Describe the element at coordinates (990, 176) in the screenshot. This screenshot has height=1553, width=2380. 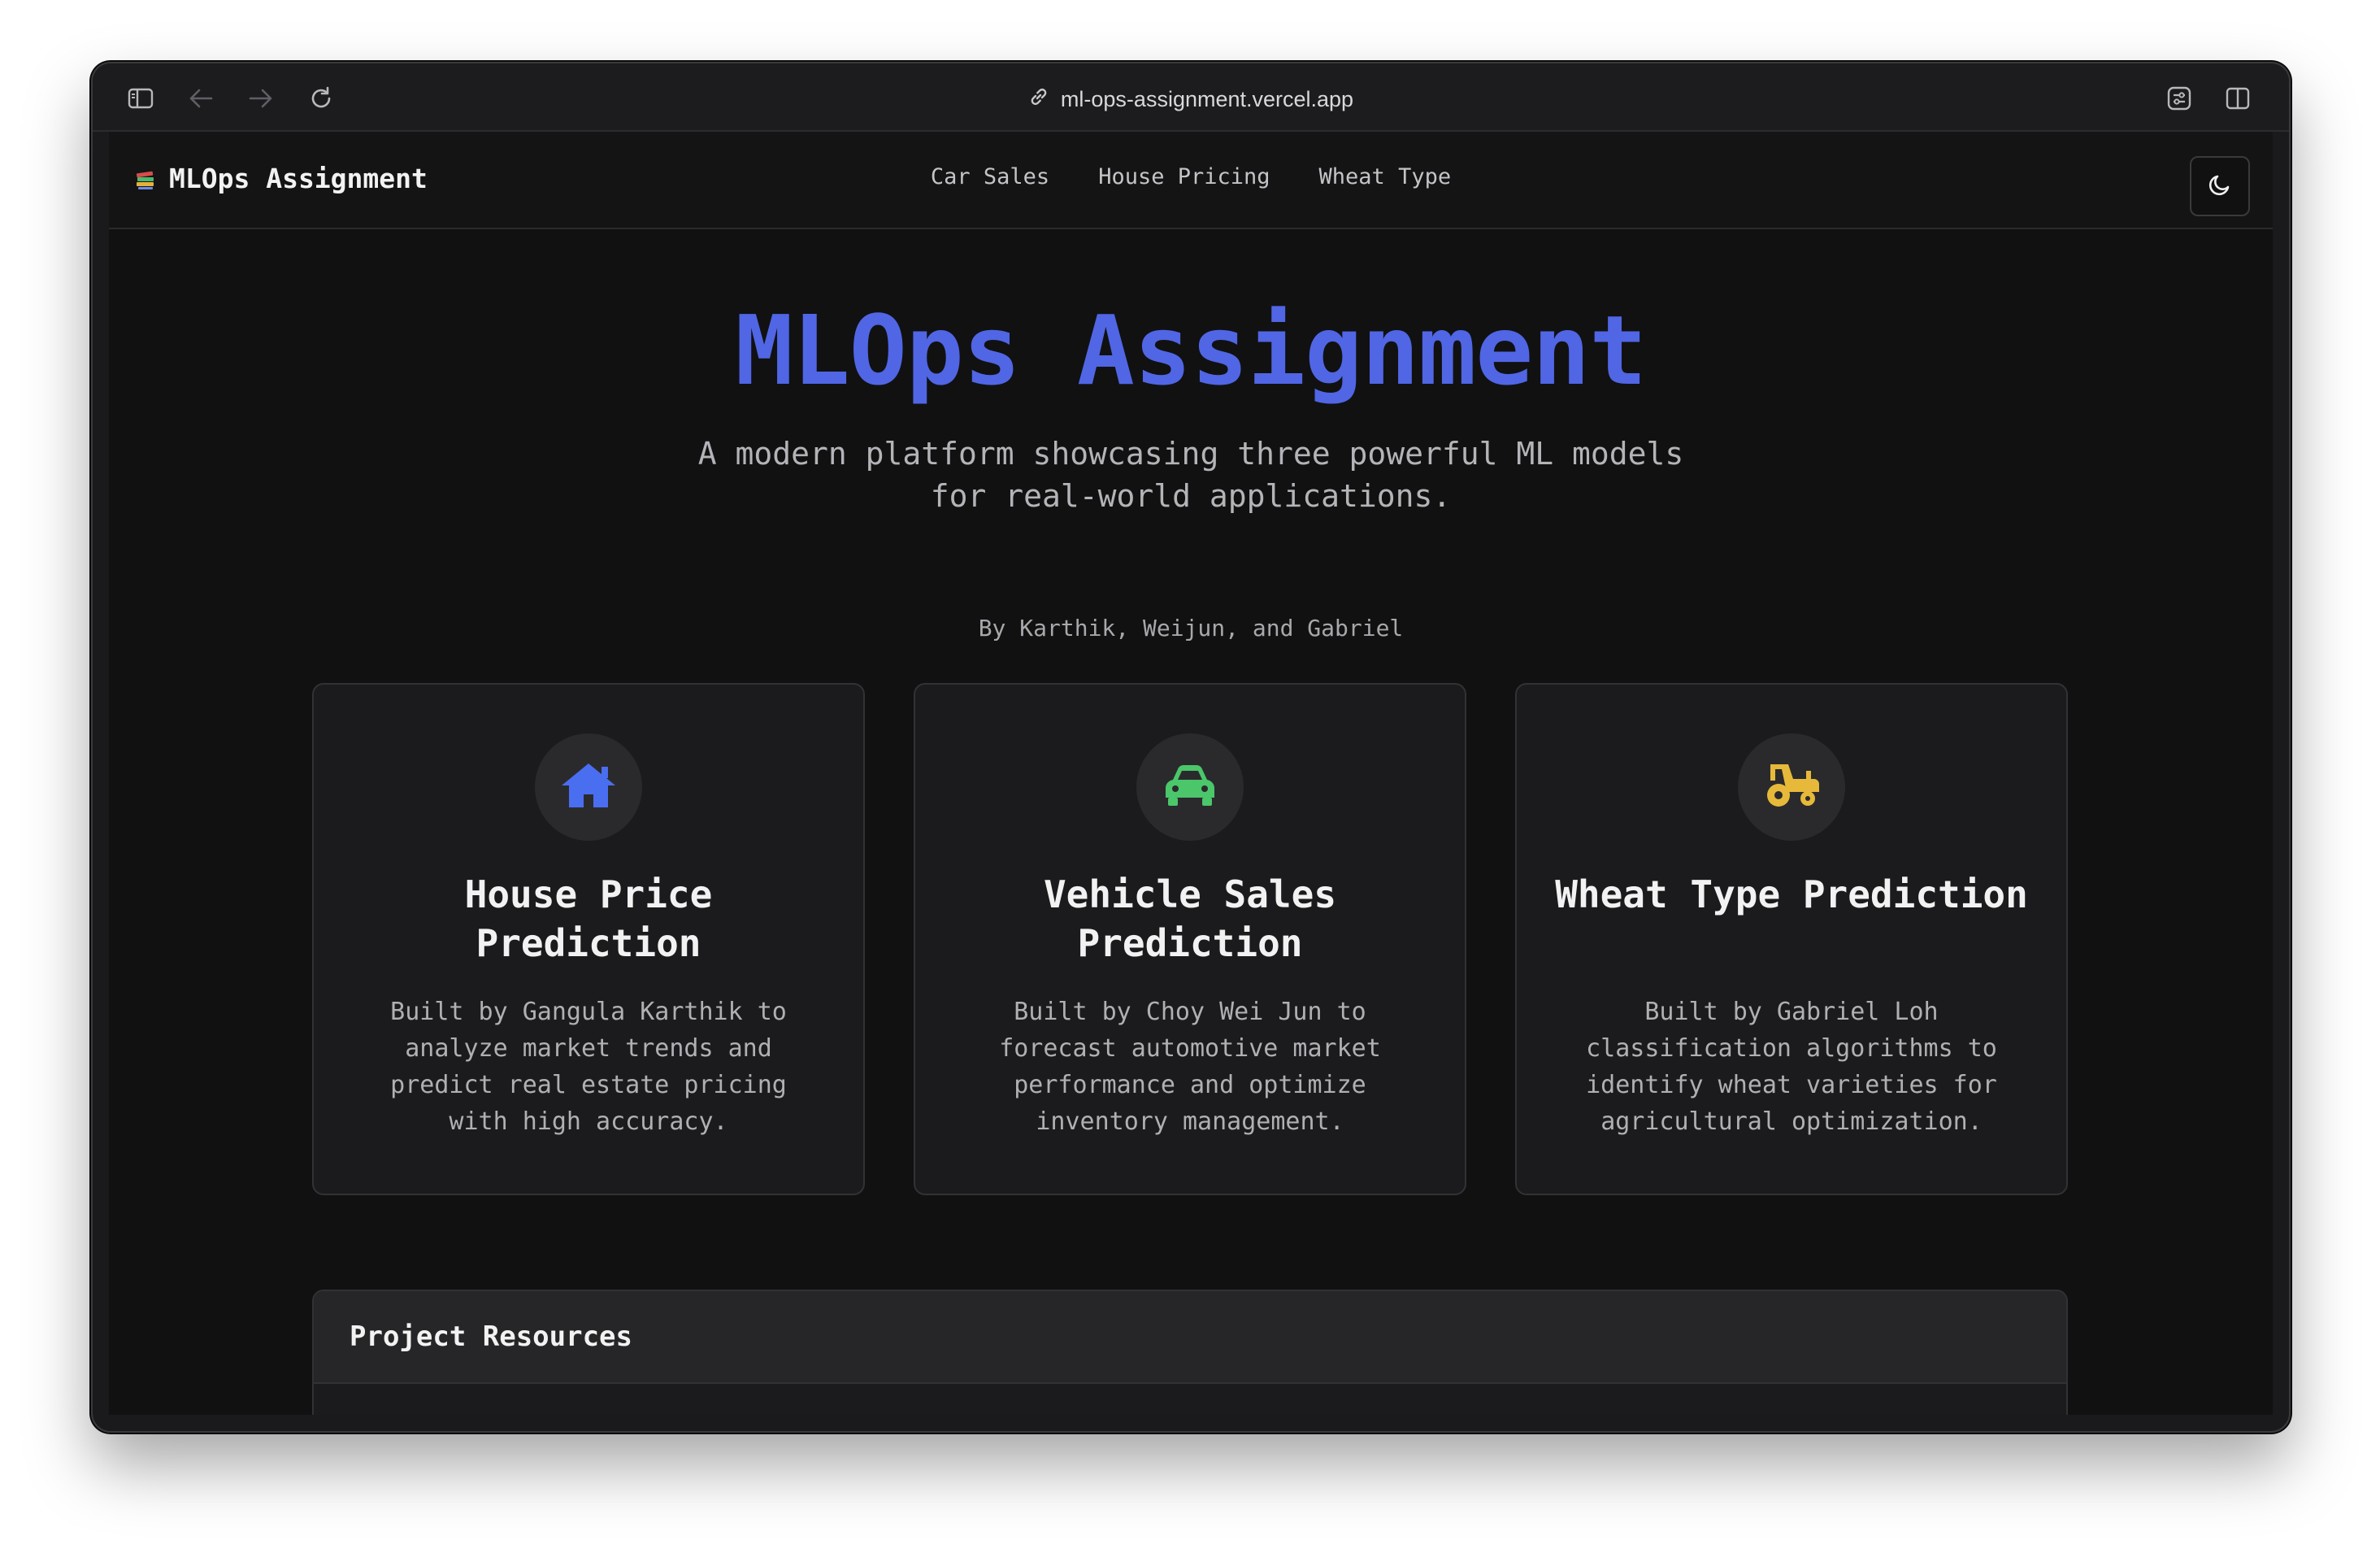
I see `nav-link-car-sales: Car Sales` at that location.